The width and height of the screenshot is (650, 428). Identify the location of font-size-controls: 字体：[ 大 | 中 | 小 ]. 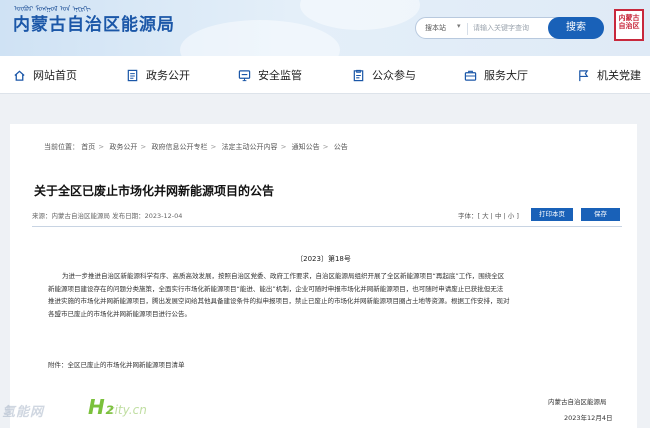
(488, 216).